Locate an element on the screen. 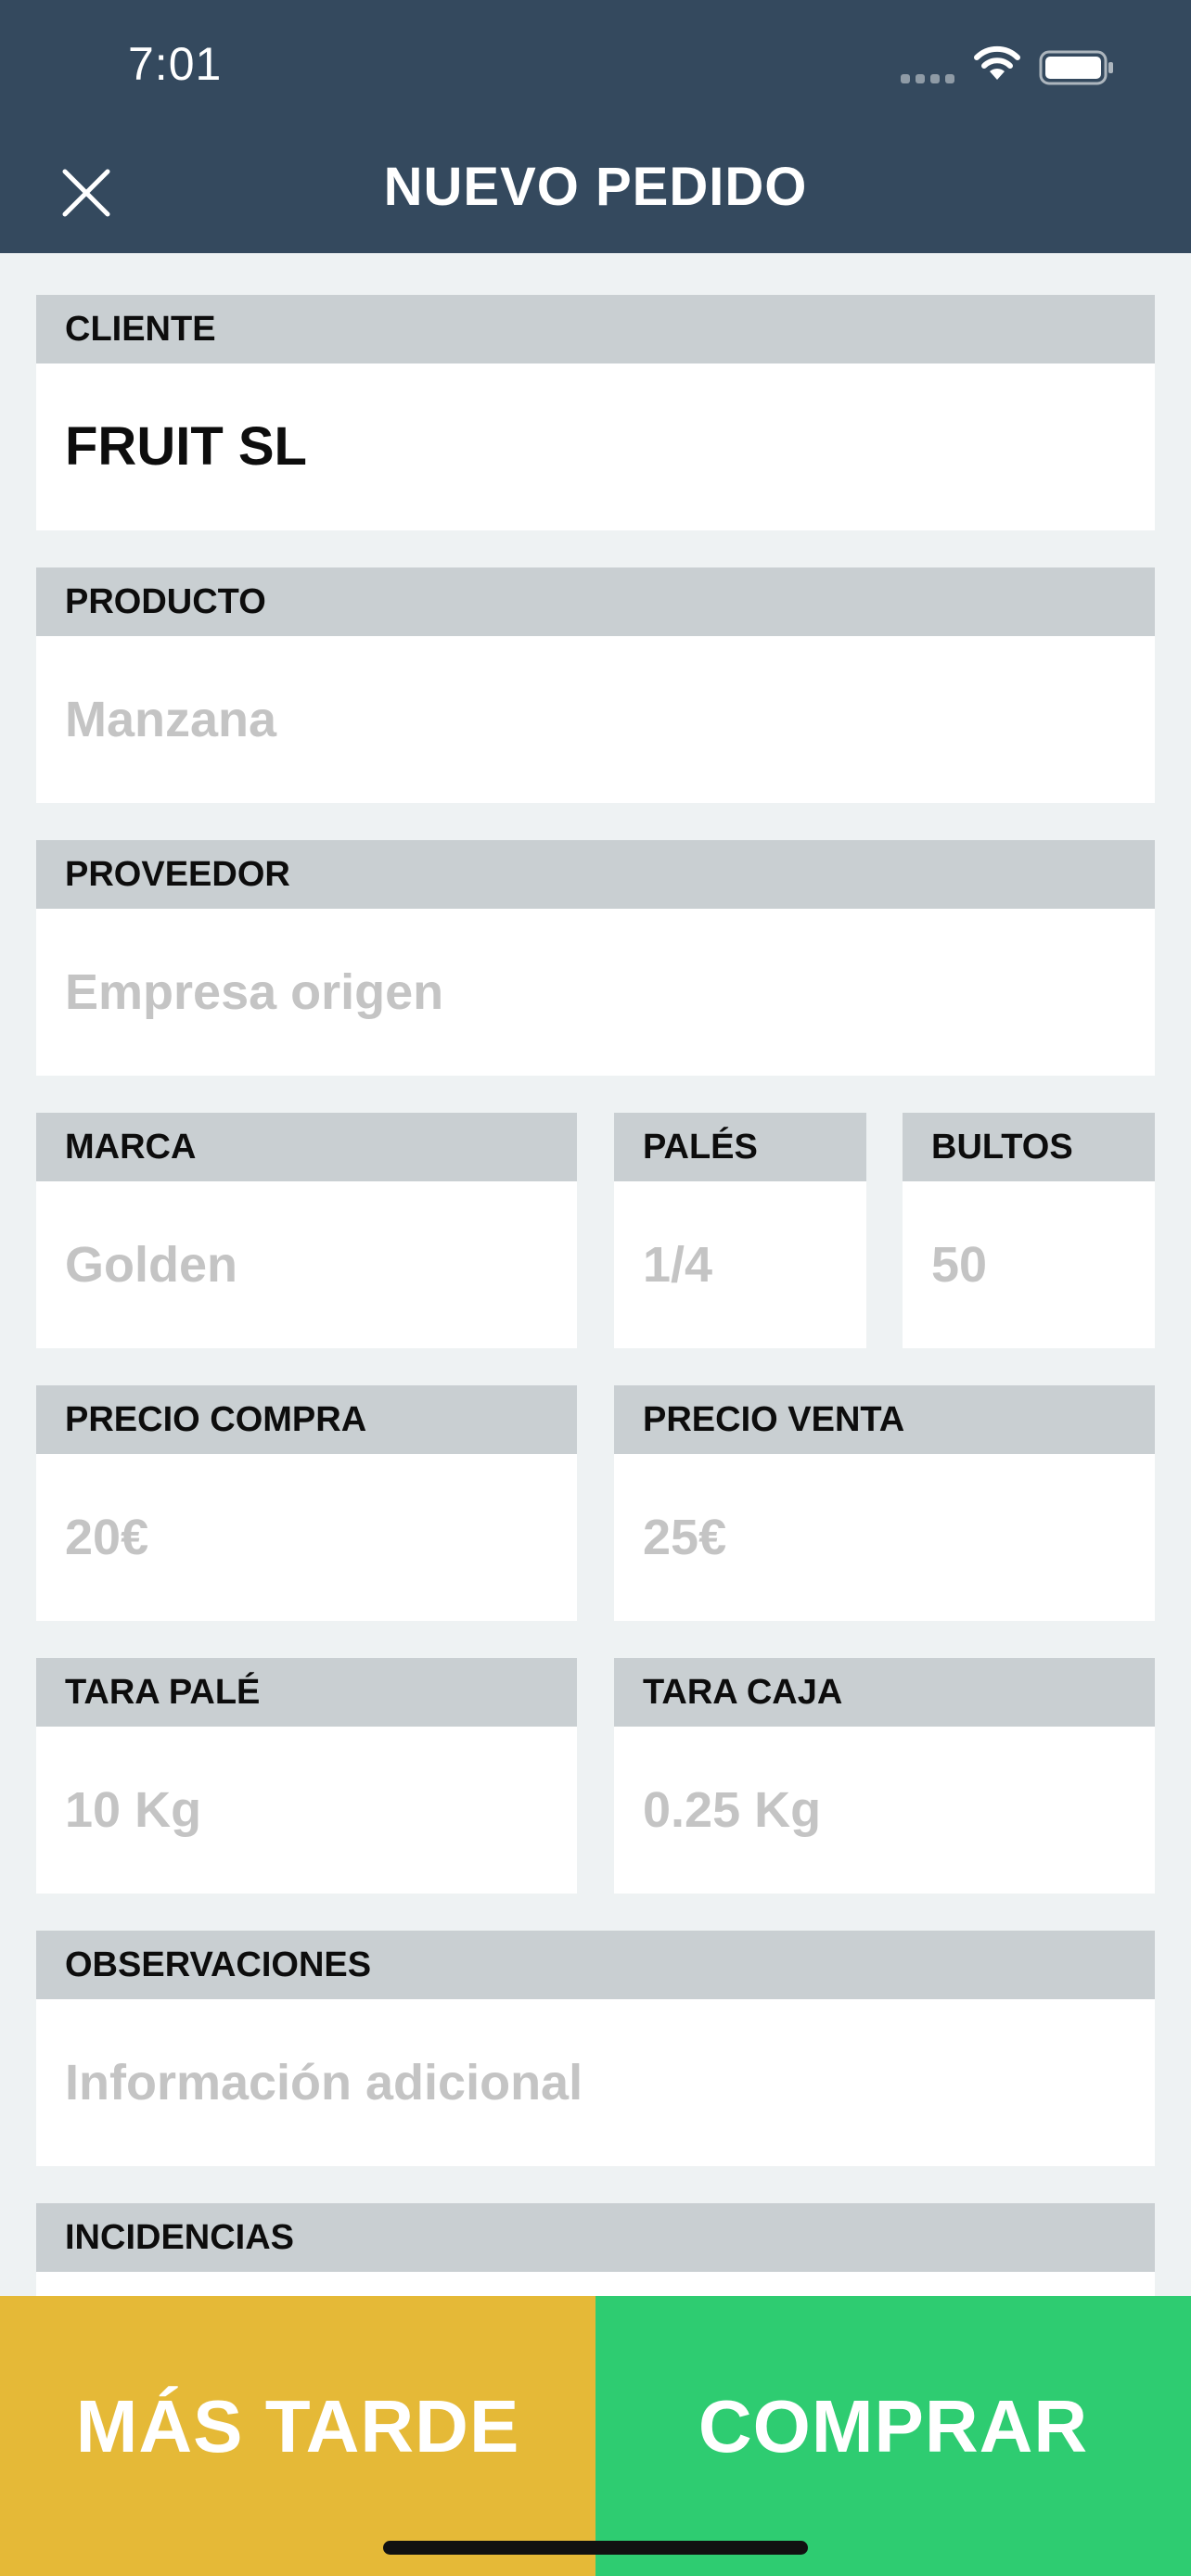  pales-field: PALÉS 1/4 is located at coordinates (740, 1230).